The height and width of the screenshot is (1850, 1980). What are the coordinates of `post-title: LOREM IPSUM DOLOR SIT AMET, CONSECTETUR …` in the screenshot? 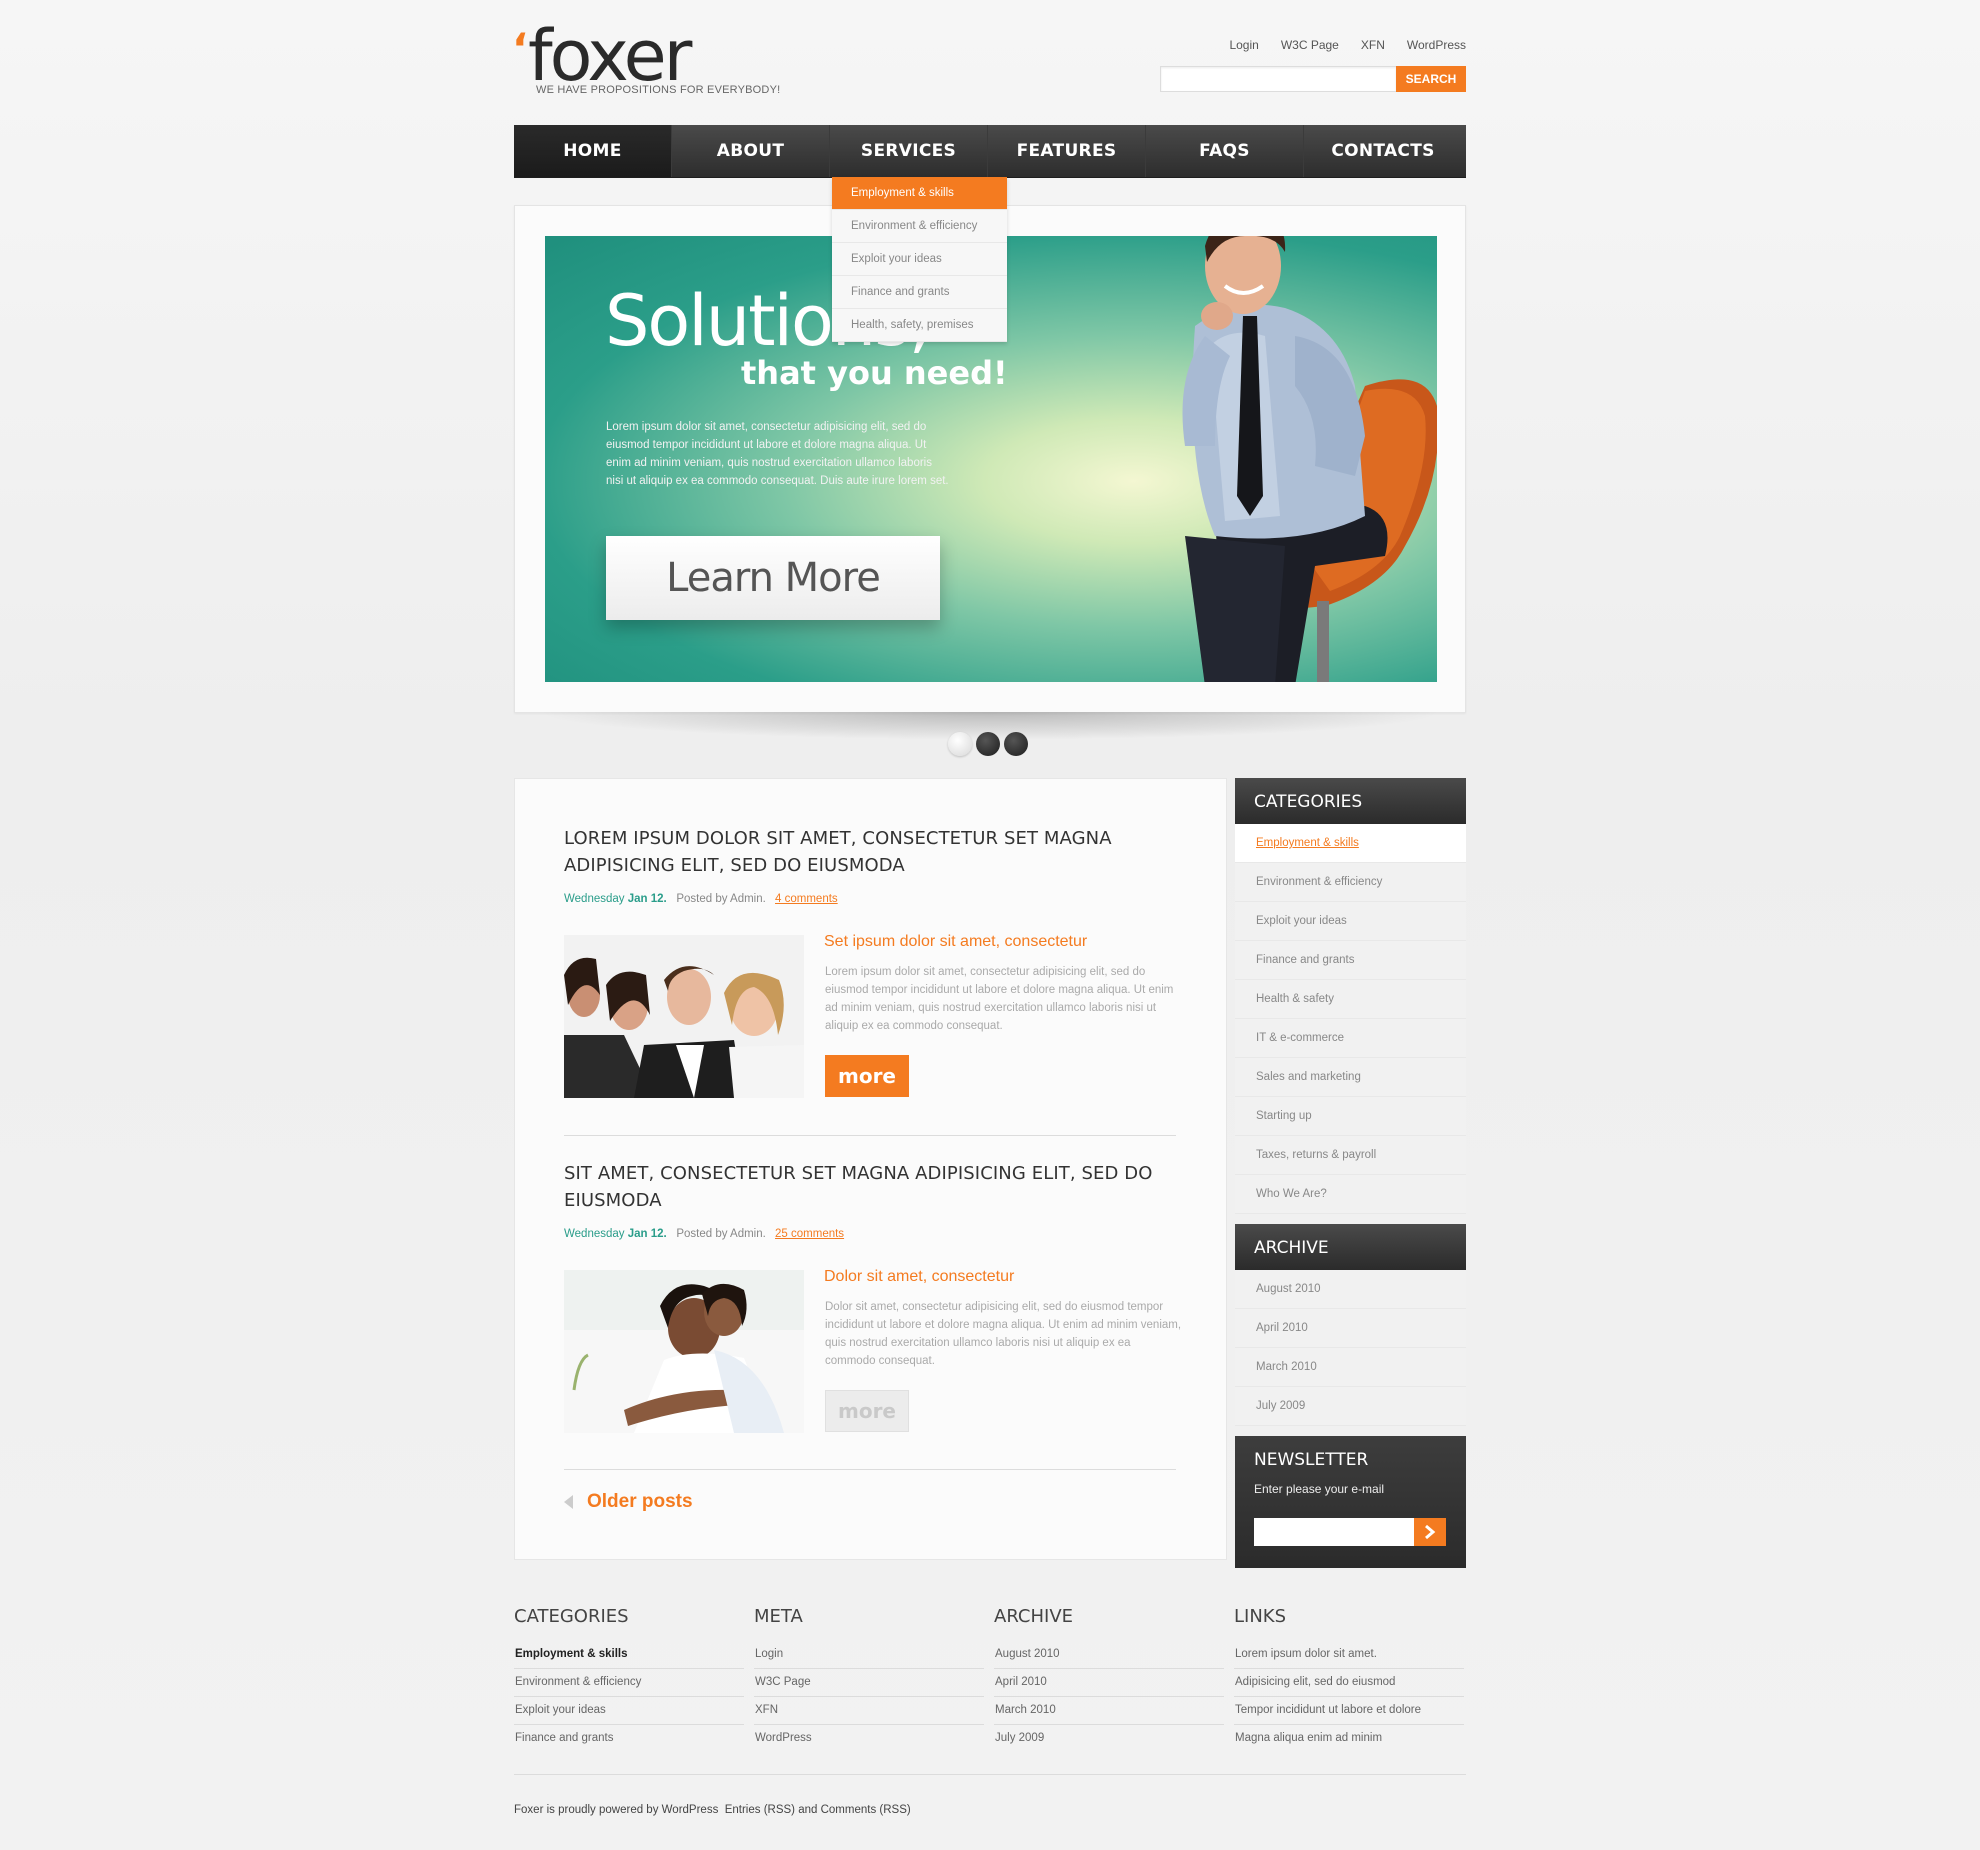 It's located at (870, 852).